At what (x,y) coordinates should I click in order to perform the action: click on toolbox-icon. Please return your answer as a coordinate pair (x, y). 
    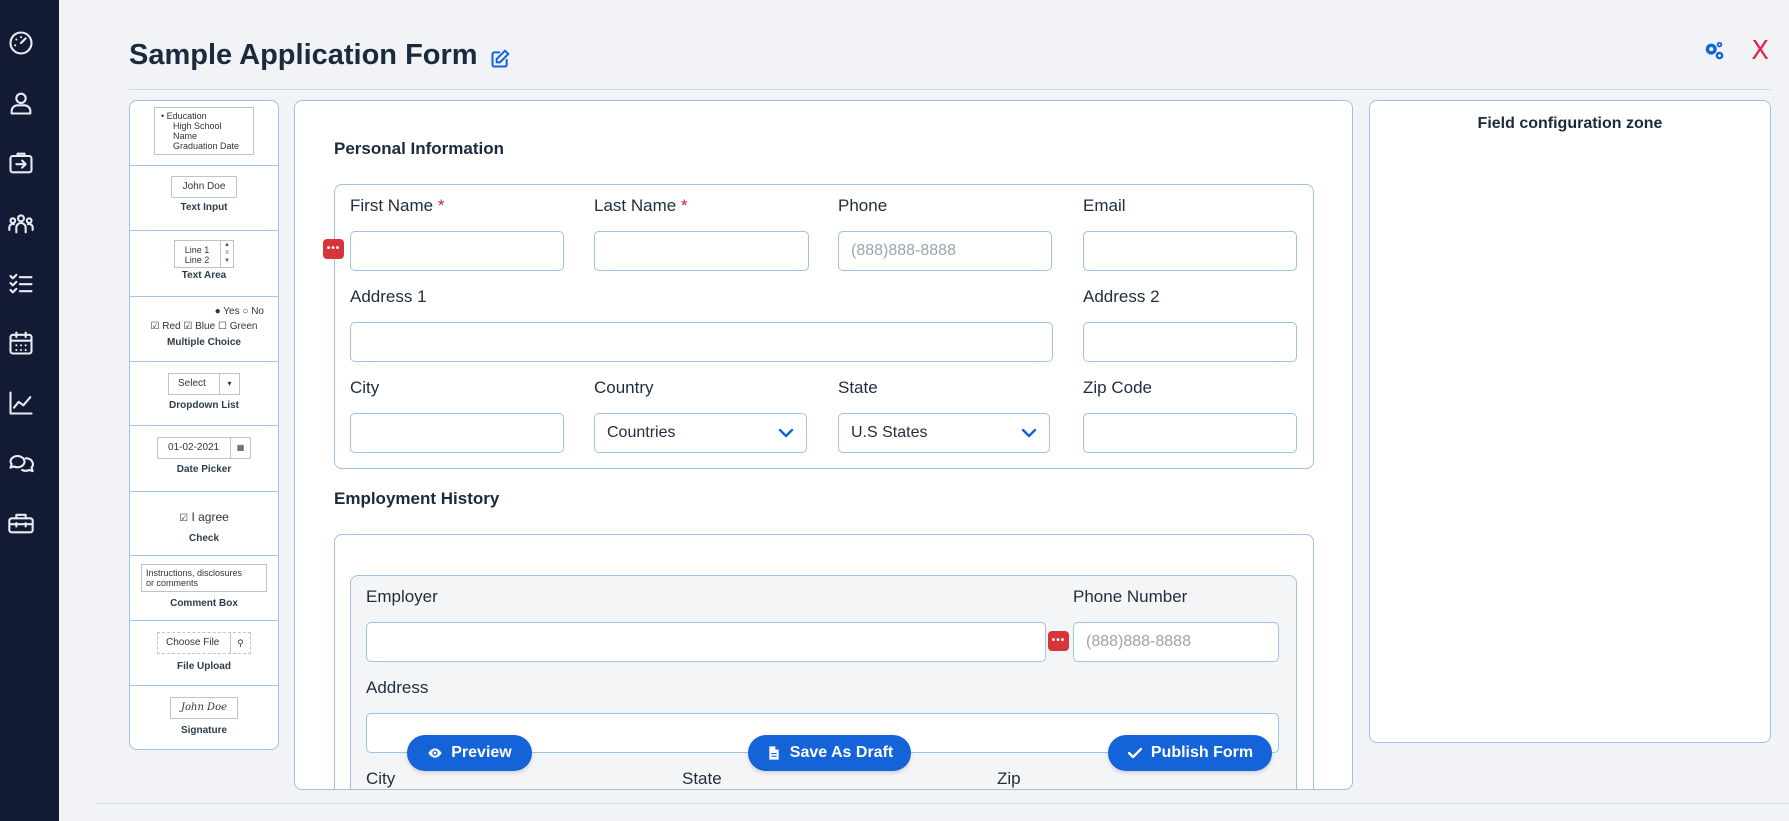
    Looking at the image, I should click on (21, 523).